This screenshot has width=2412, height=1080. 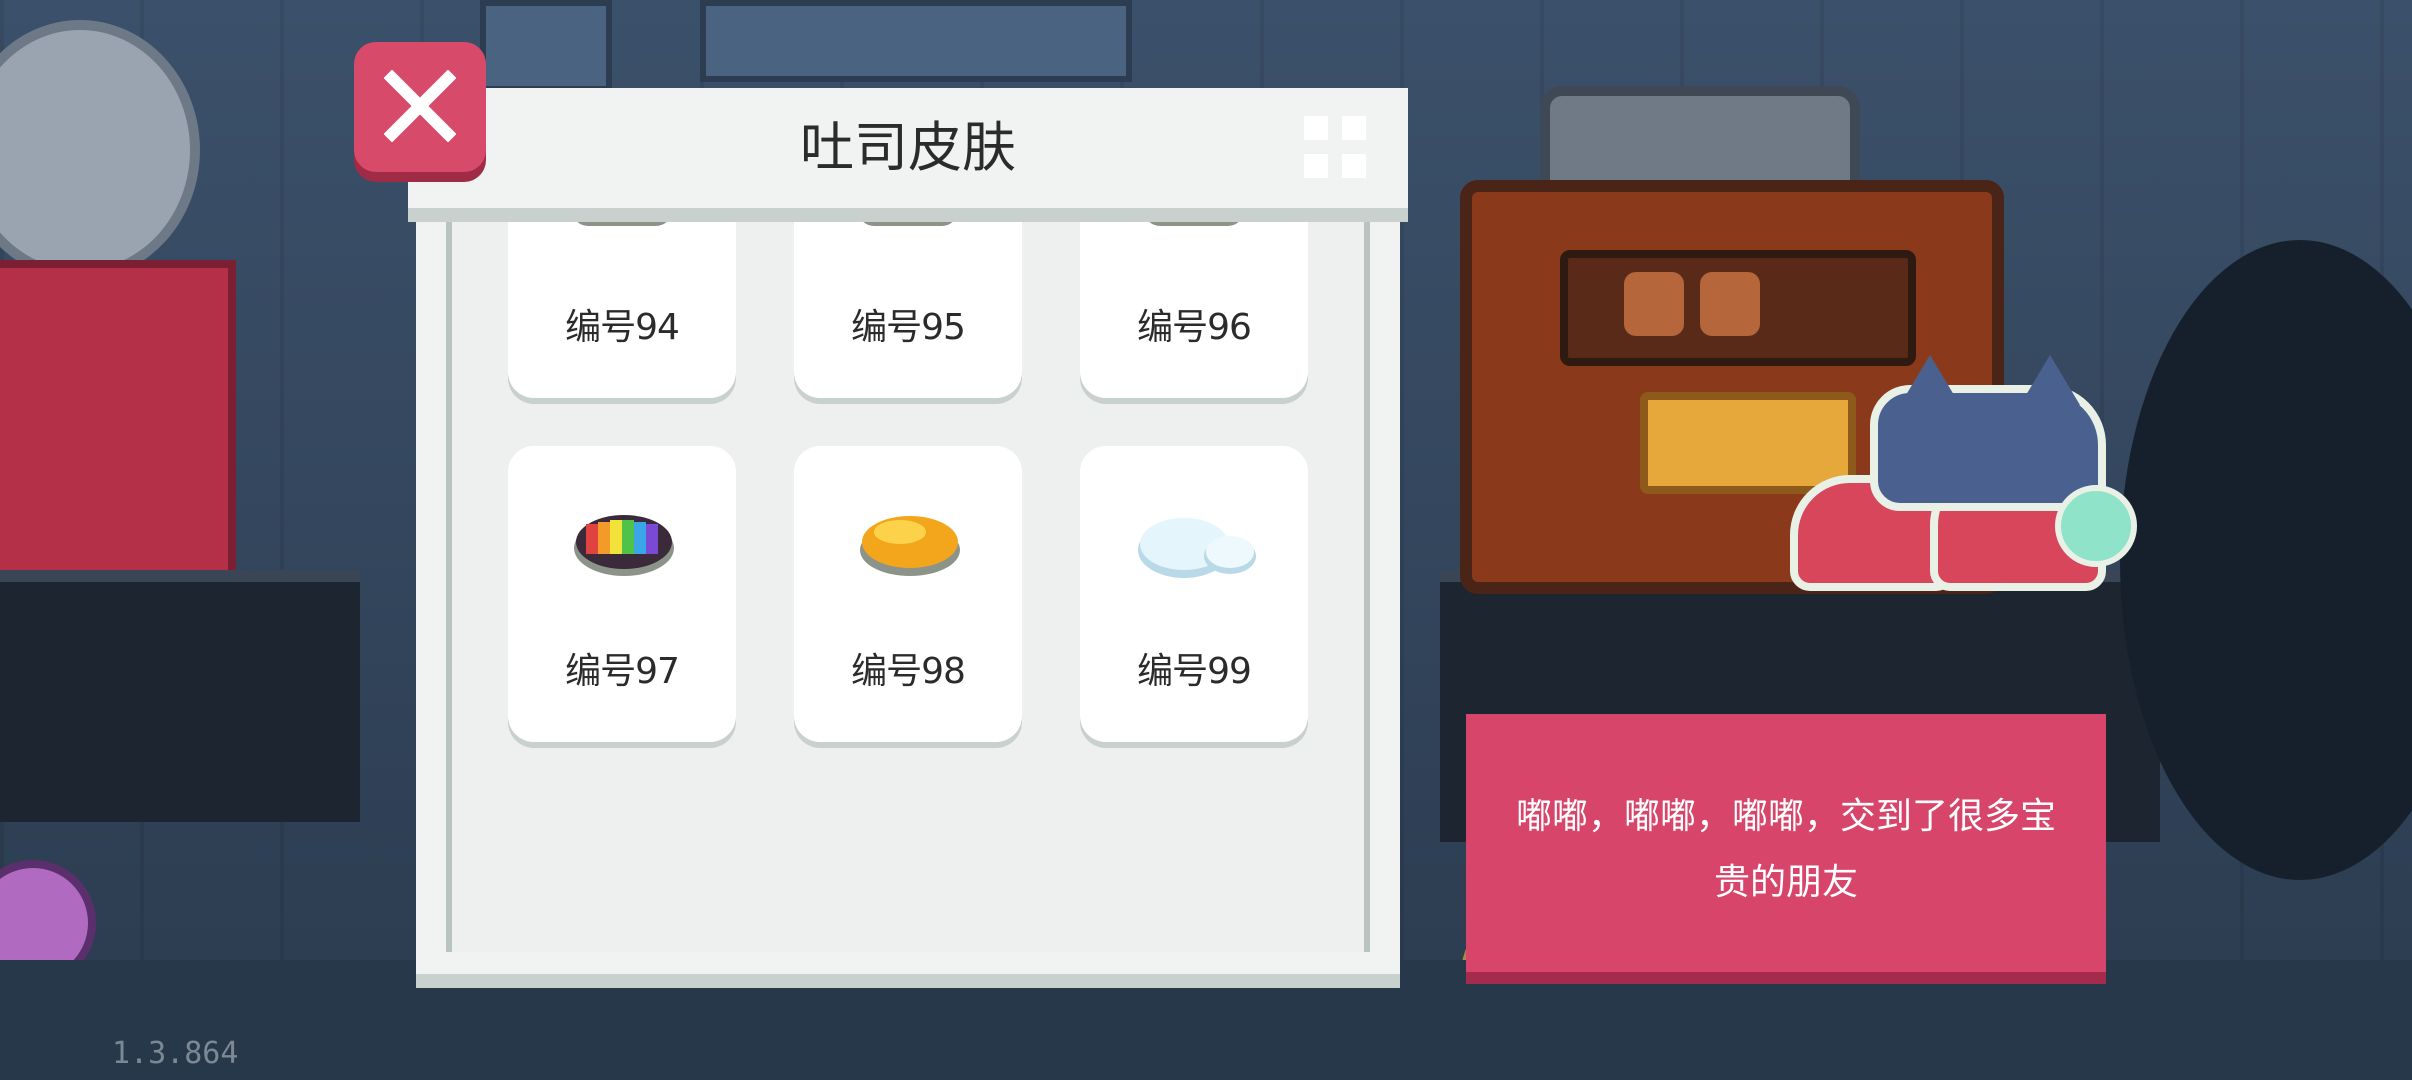 I want to click on skin-label: 编号96, so click(x=1194, y=327).